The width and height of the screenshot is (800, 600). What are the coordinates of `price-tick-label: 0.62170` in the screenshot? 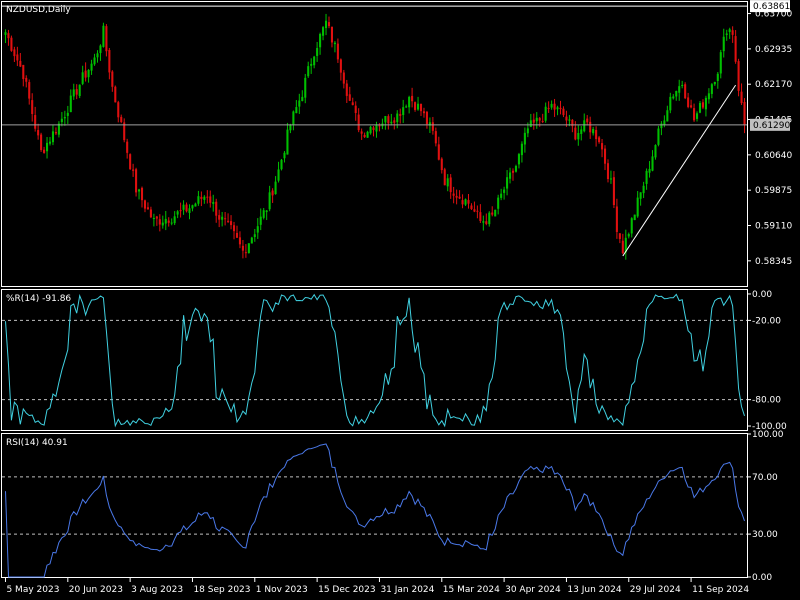 It's located at (773, 85).